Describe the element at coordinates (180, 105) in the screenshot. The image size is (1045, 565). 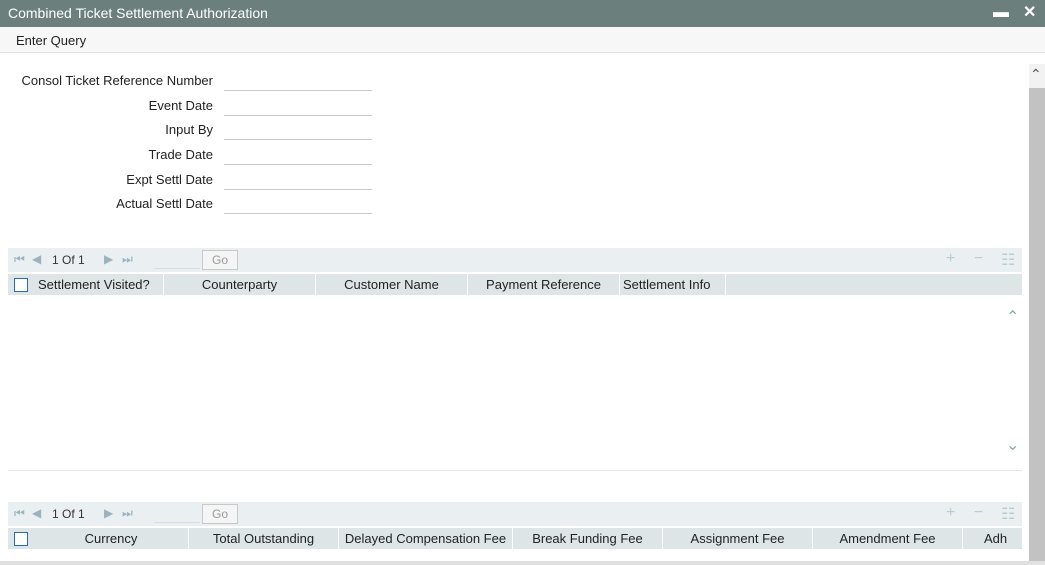
I see `event-date-label: Event Date` at that location.